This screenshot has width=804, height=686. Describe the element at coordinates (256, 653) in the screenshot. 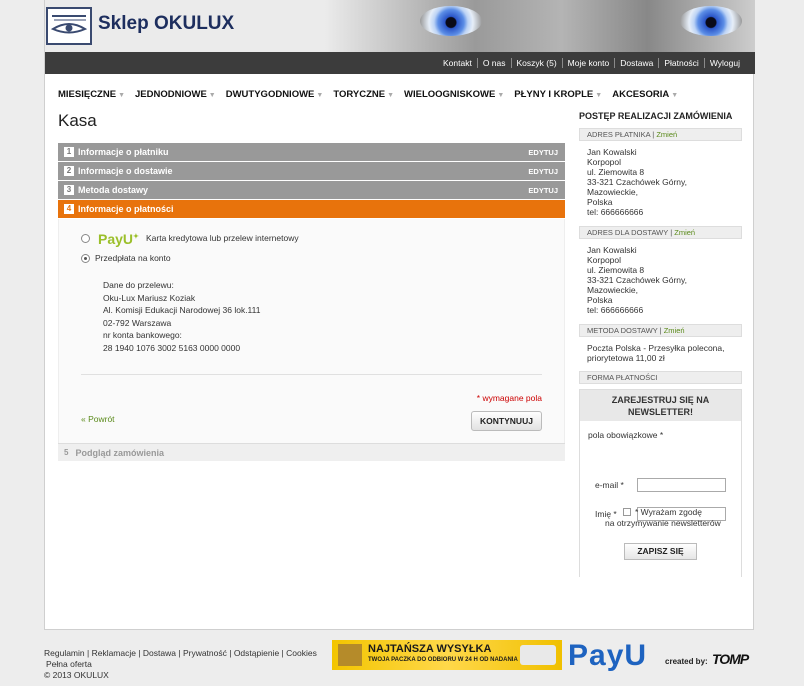

I see `footer-link-odstapienie: Odstąpienie` at that location.